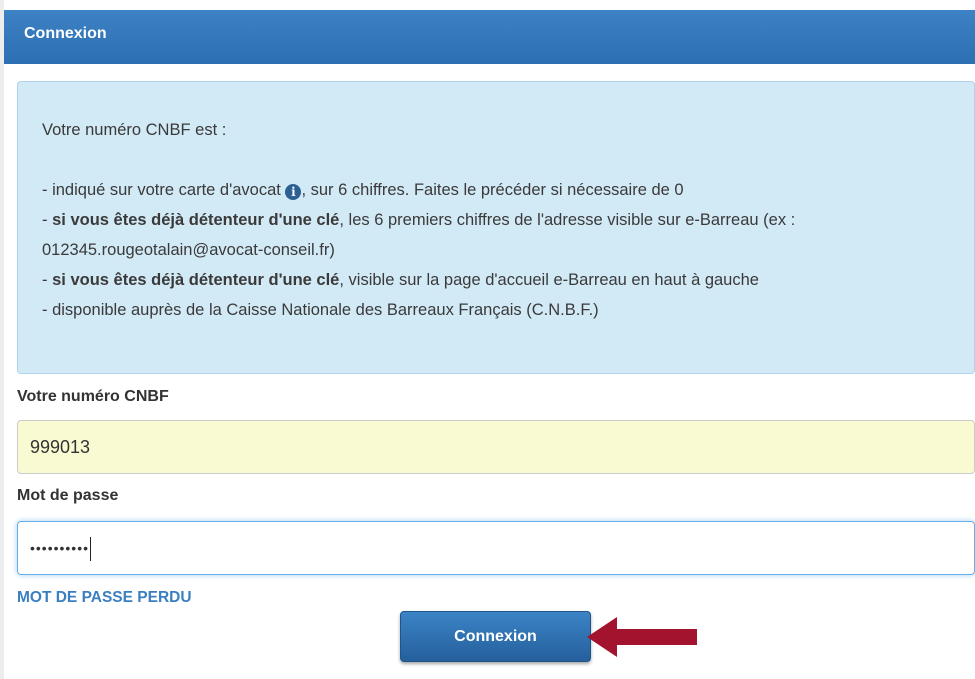 Image resolution: width=975 pixels, height=679 pixels. Describe the element at coordinates (93, 396) in the screenshot. I see `cnbf-label: Votre numéro CNBF` at that location.